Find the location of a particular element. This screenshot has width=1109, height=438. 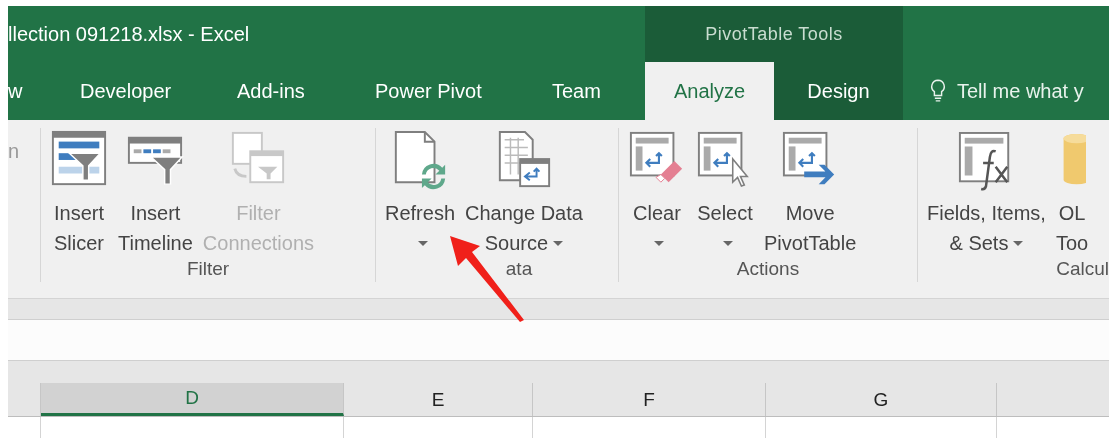

ribbon-button: OL Too is located at coordinates (1072, 193).